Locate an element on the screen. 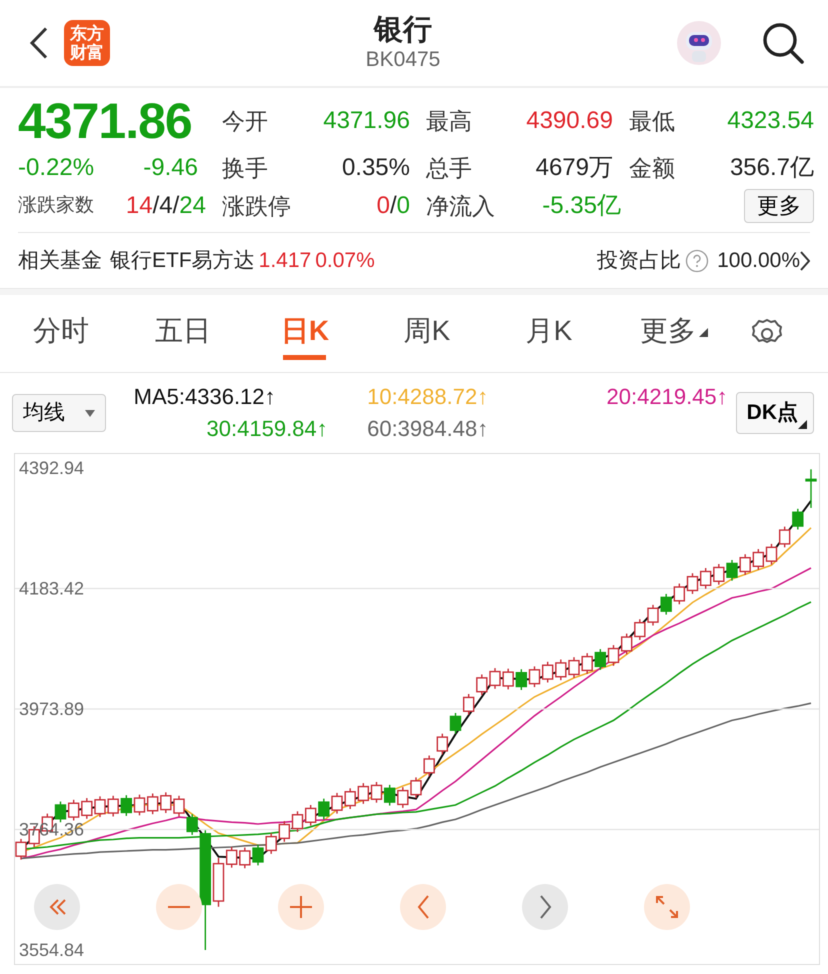  back-icon is located at coordinates (39, 43).